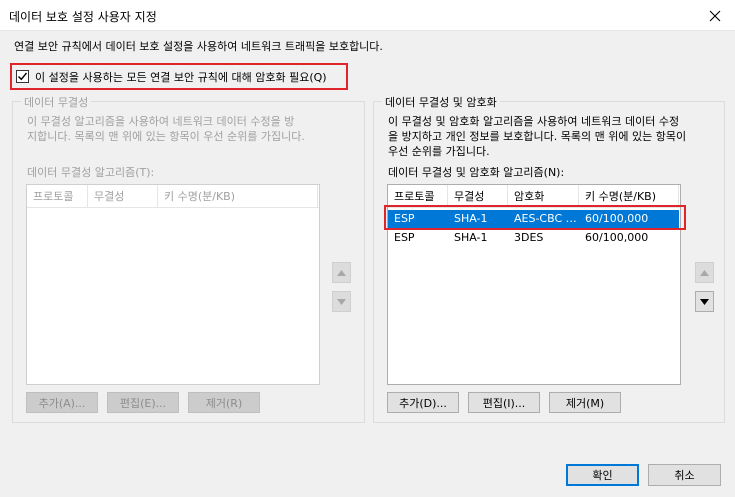 This screenshot has height=497, width=735. I want to click on integrity-move-down-button, so click(341, 301).